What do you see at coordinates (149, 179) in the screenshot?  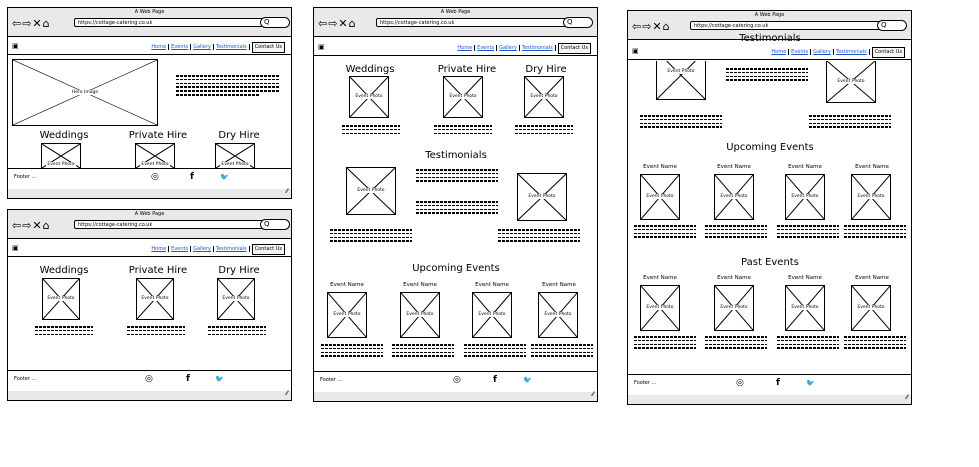 I see `site-footer: Footer ... ◎ f 🐦` at bounding box center [149, 179].